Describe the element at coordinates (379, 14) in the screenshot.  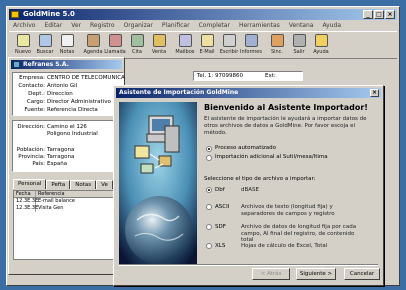
I see `maximize-button: □` at that location.